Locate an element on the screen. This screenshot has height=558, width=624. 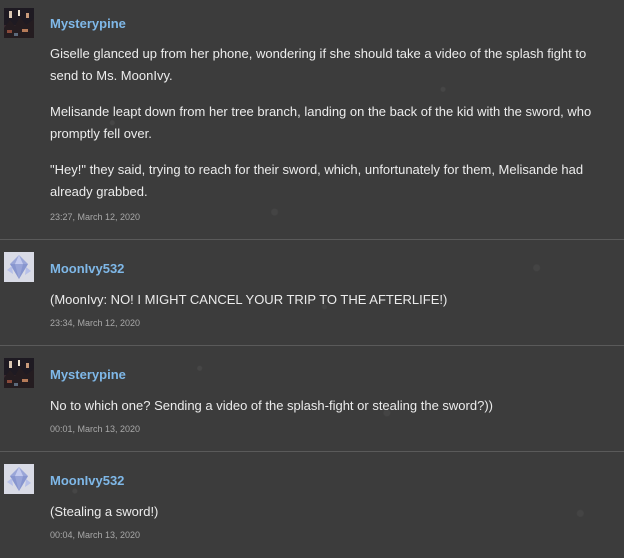
timestamp: 23:27, March 12, 2020 is located at coordinates (95, 217).